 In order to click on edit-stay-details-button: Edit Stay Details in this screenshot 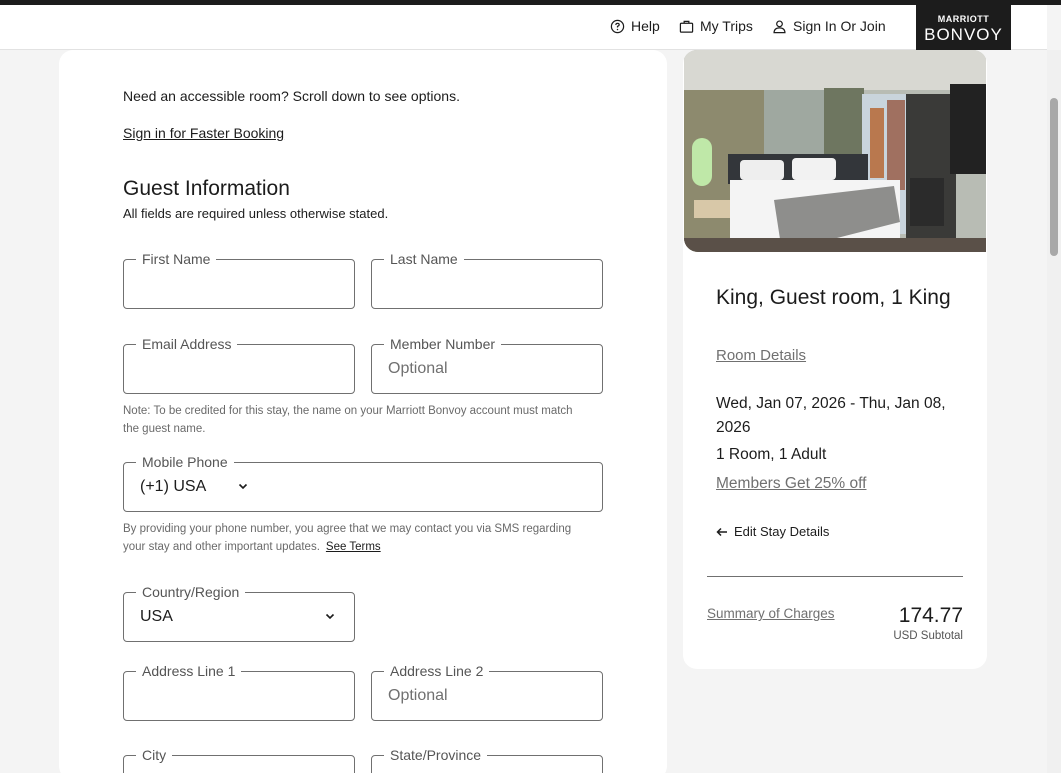, I will do `click(772, 531)`.